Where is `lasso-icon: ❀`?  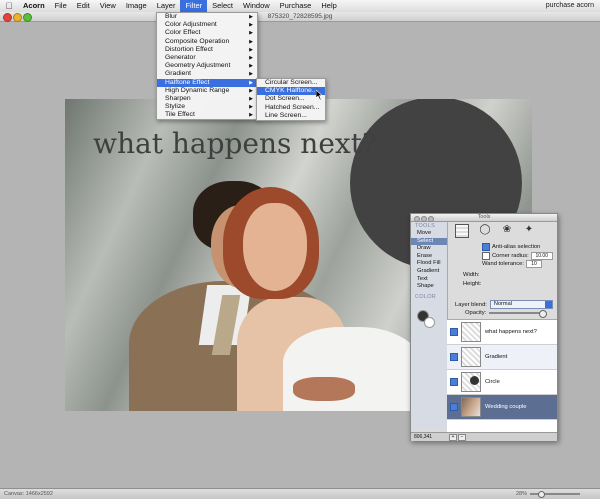
lasso-icon: ❀ is located at coordinates (507, 230).